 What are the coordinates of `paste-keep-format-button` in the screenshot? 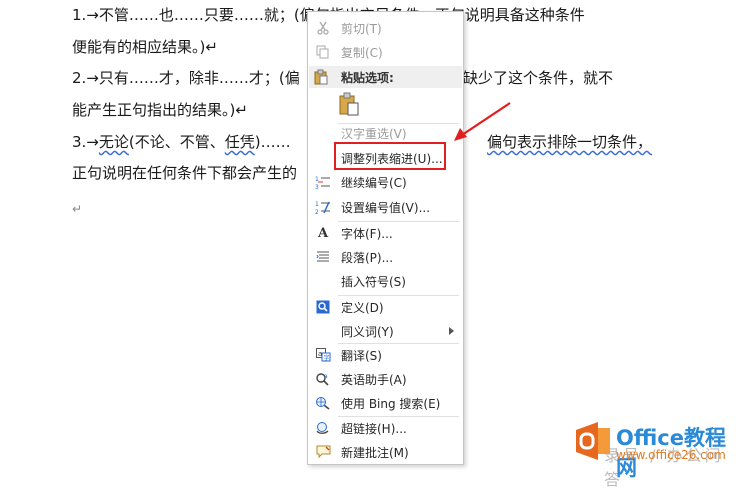 It's located at (350, 105).